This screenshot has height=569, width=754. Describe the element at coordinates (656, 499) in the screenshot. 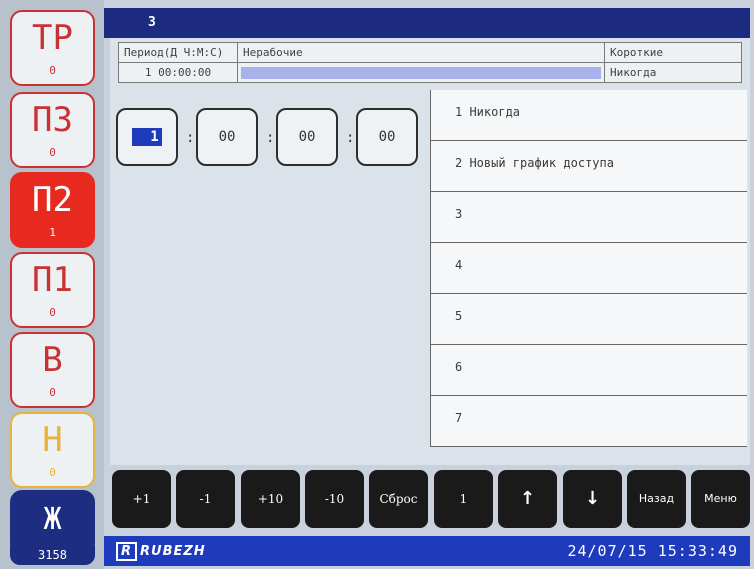

I see `back-button: Назад` at that location.